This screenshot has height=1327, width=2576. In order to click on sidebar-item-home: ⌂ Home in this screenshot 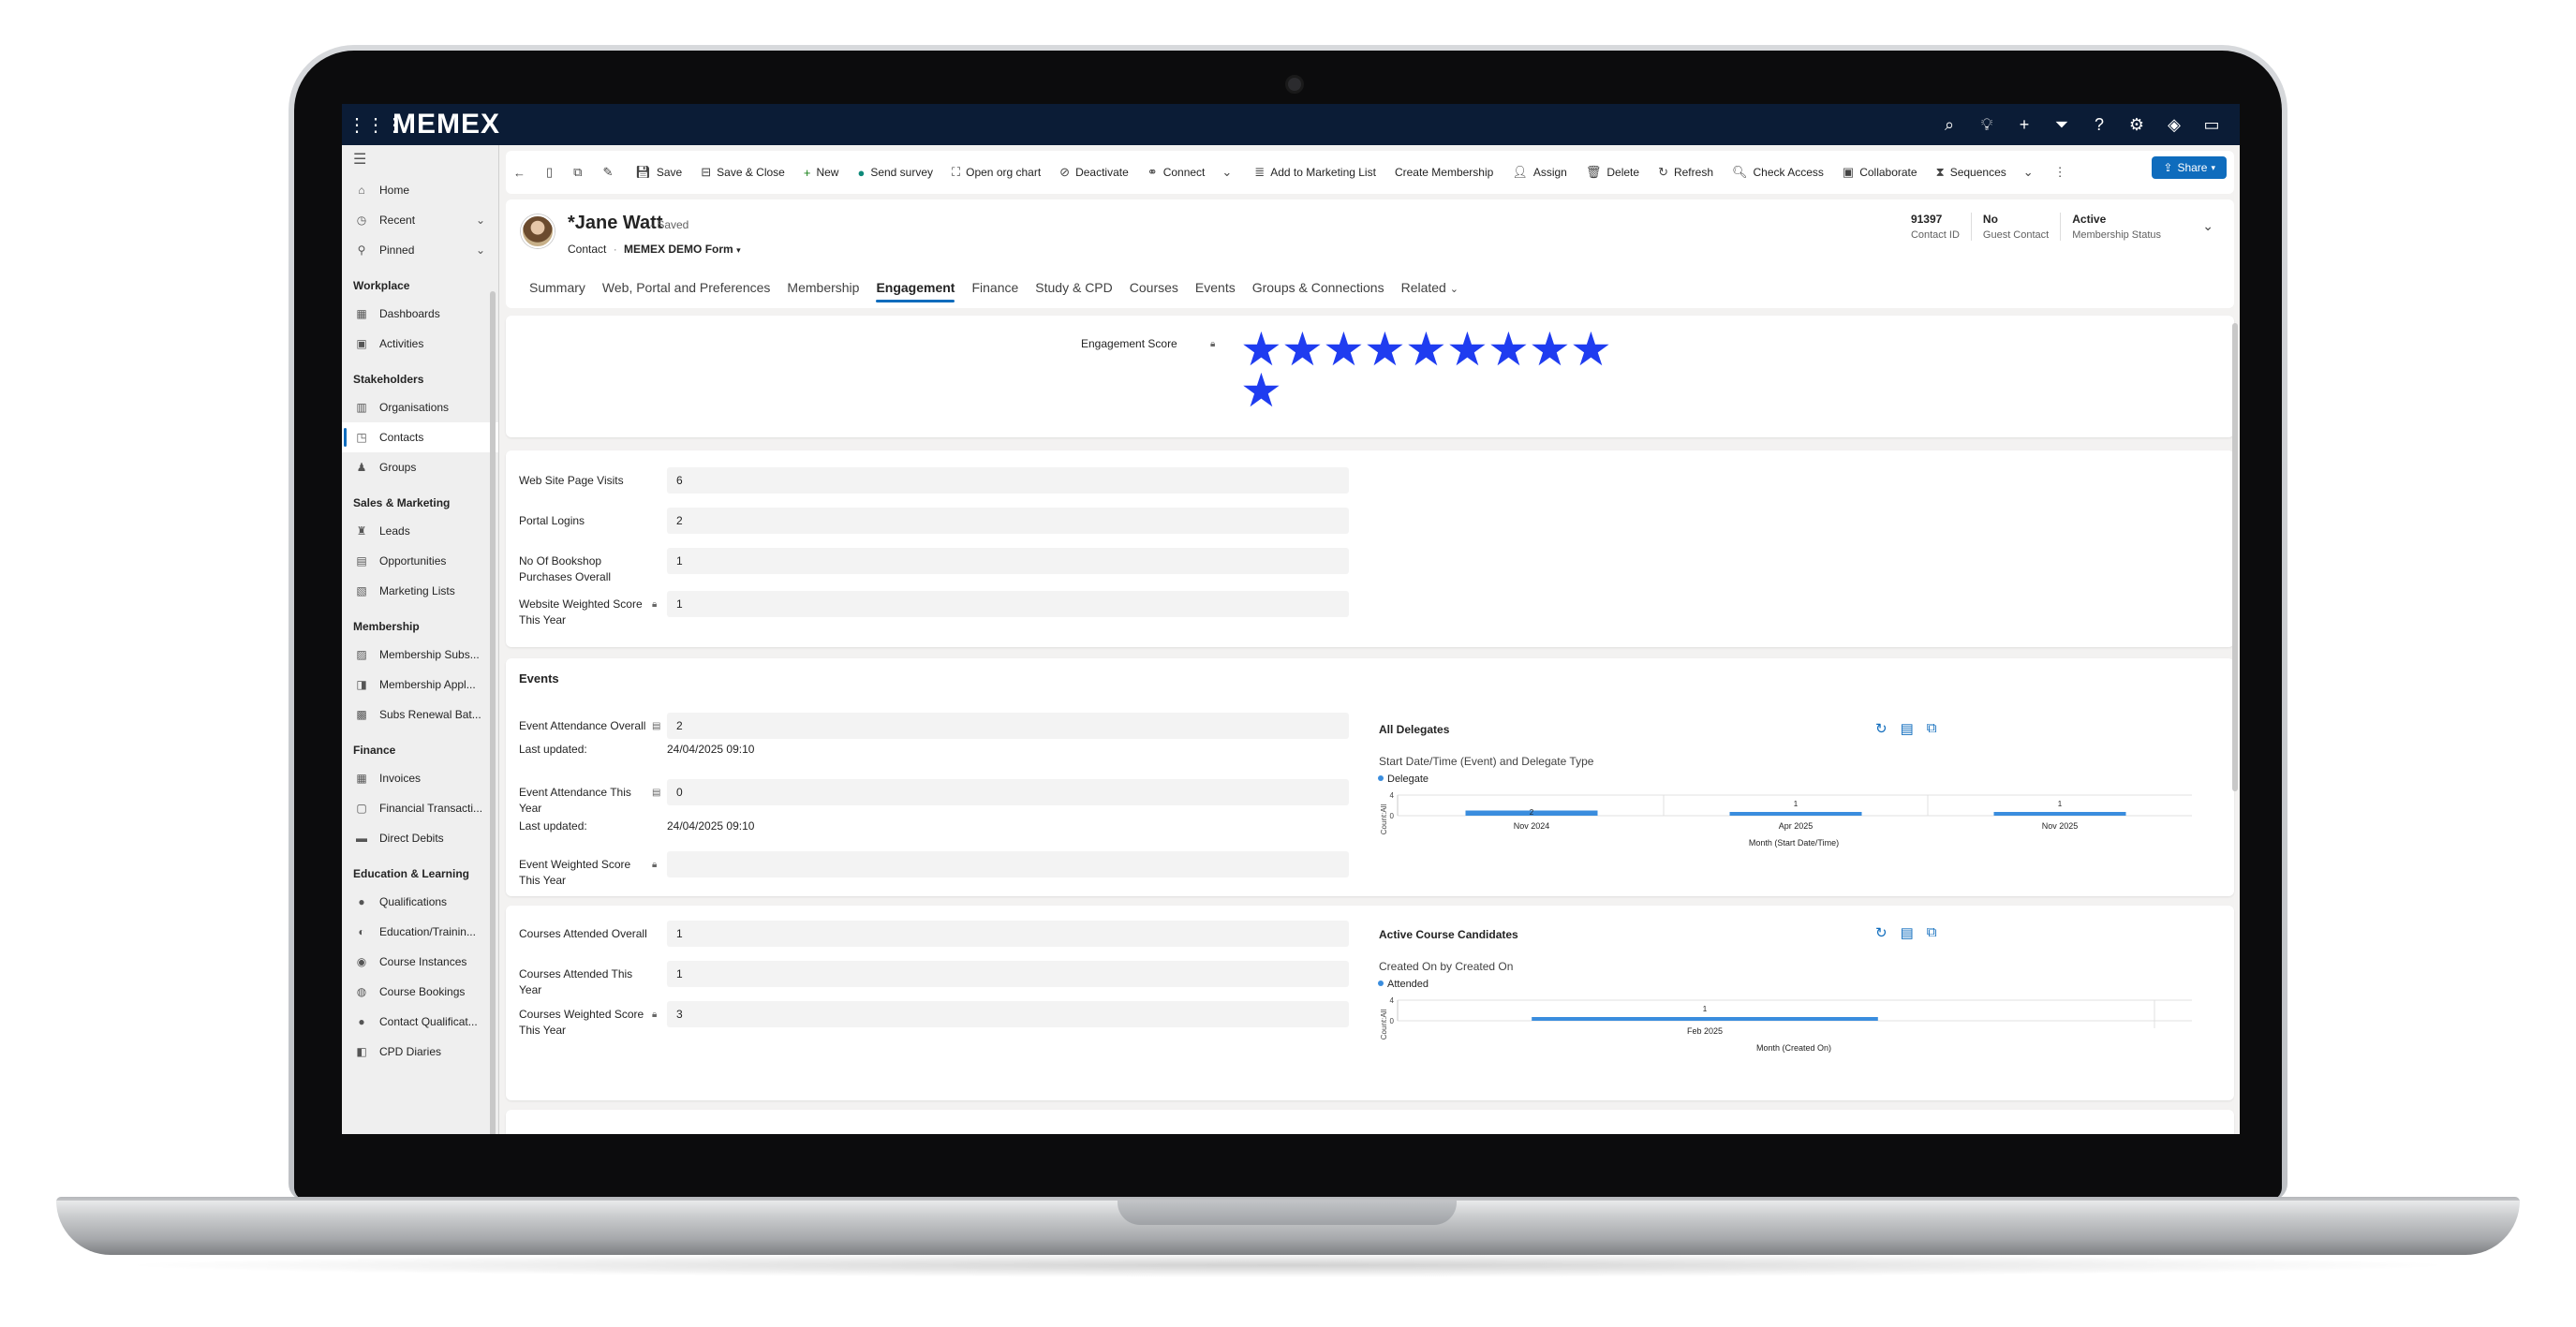, I will do `click(420, 190)`.